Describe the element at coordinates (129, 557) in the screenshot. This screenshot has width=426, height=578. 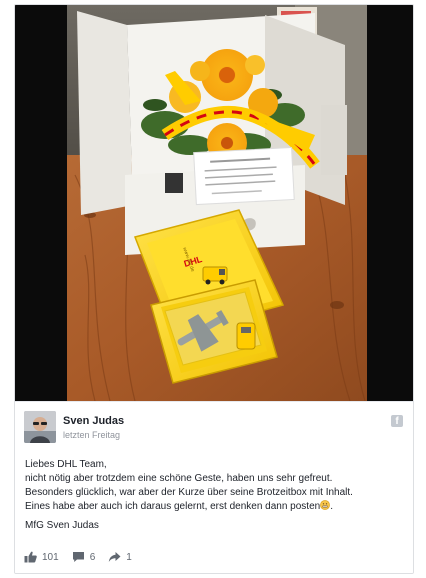
I see `shares-count: 1` at that location.